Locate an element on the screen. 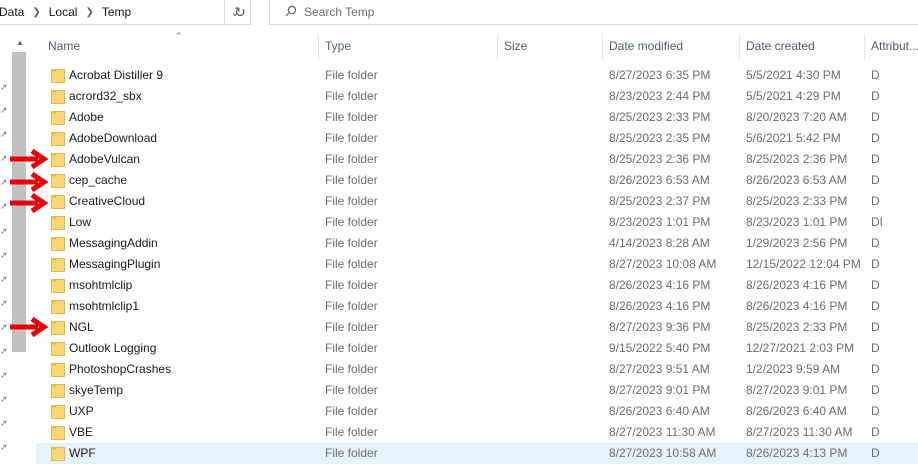 This screenshot has width=918, height=464. file-name: WPF is located at coordinates (82, 453).